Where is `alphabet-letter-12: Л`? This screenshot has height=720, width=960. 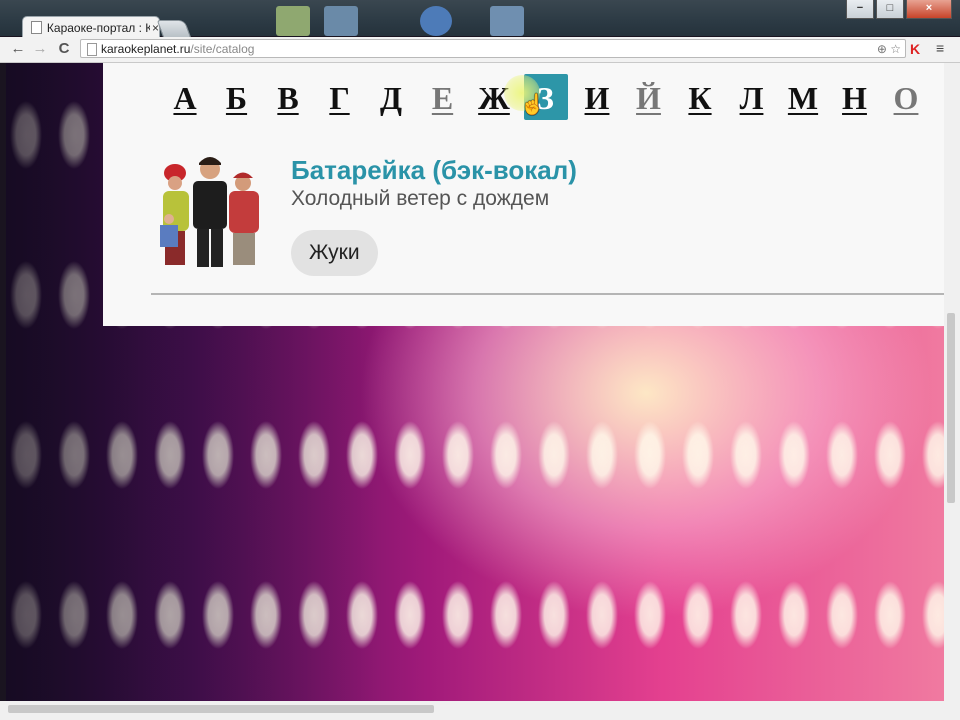
alphabet-letter-12: Л is located at coordinates (752, 97).